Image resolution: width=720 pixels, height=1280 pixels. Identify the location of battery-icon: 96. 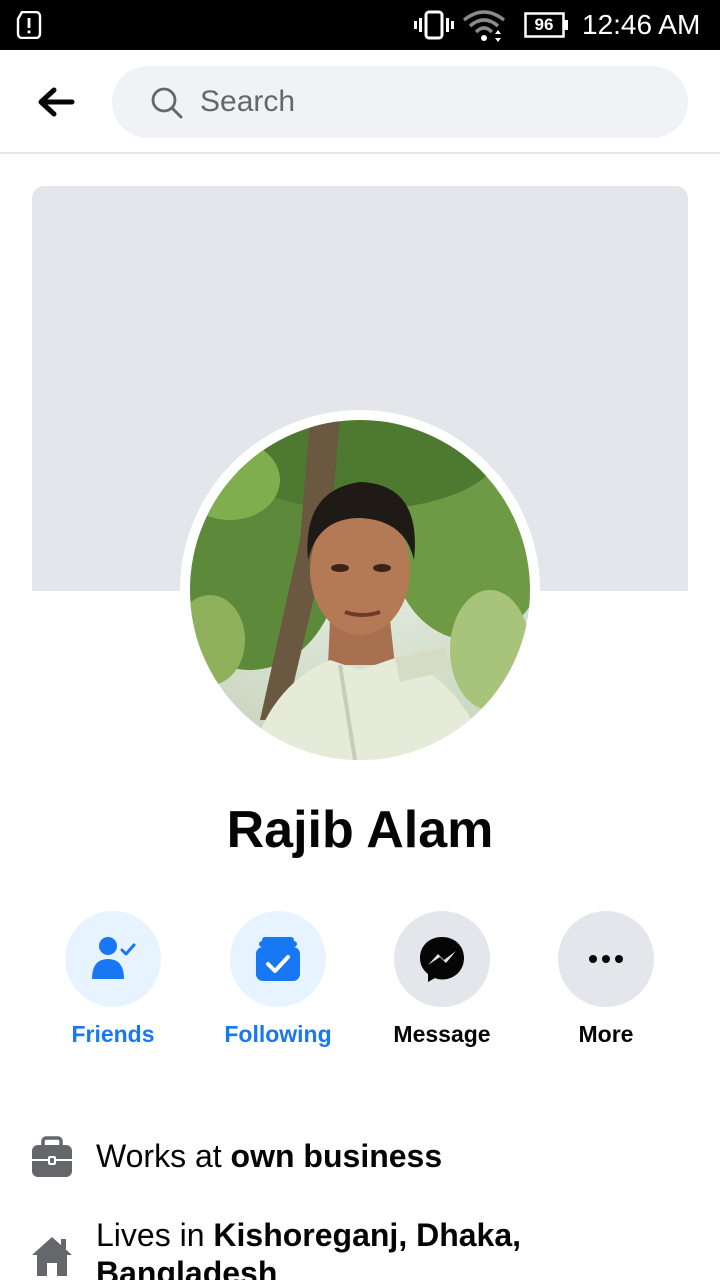
(547, 25).